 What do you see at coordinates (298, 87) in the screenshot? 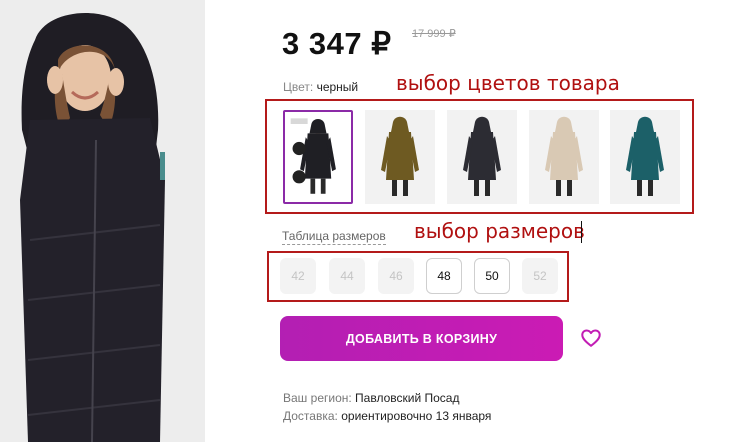
I see `color-label: Цвет:` at bounding box center [298, 87].